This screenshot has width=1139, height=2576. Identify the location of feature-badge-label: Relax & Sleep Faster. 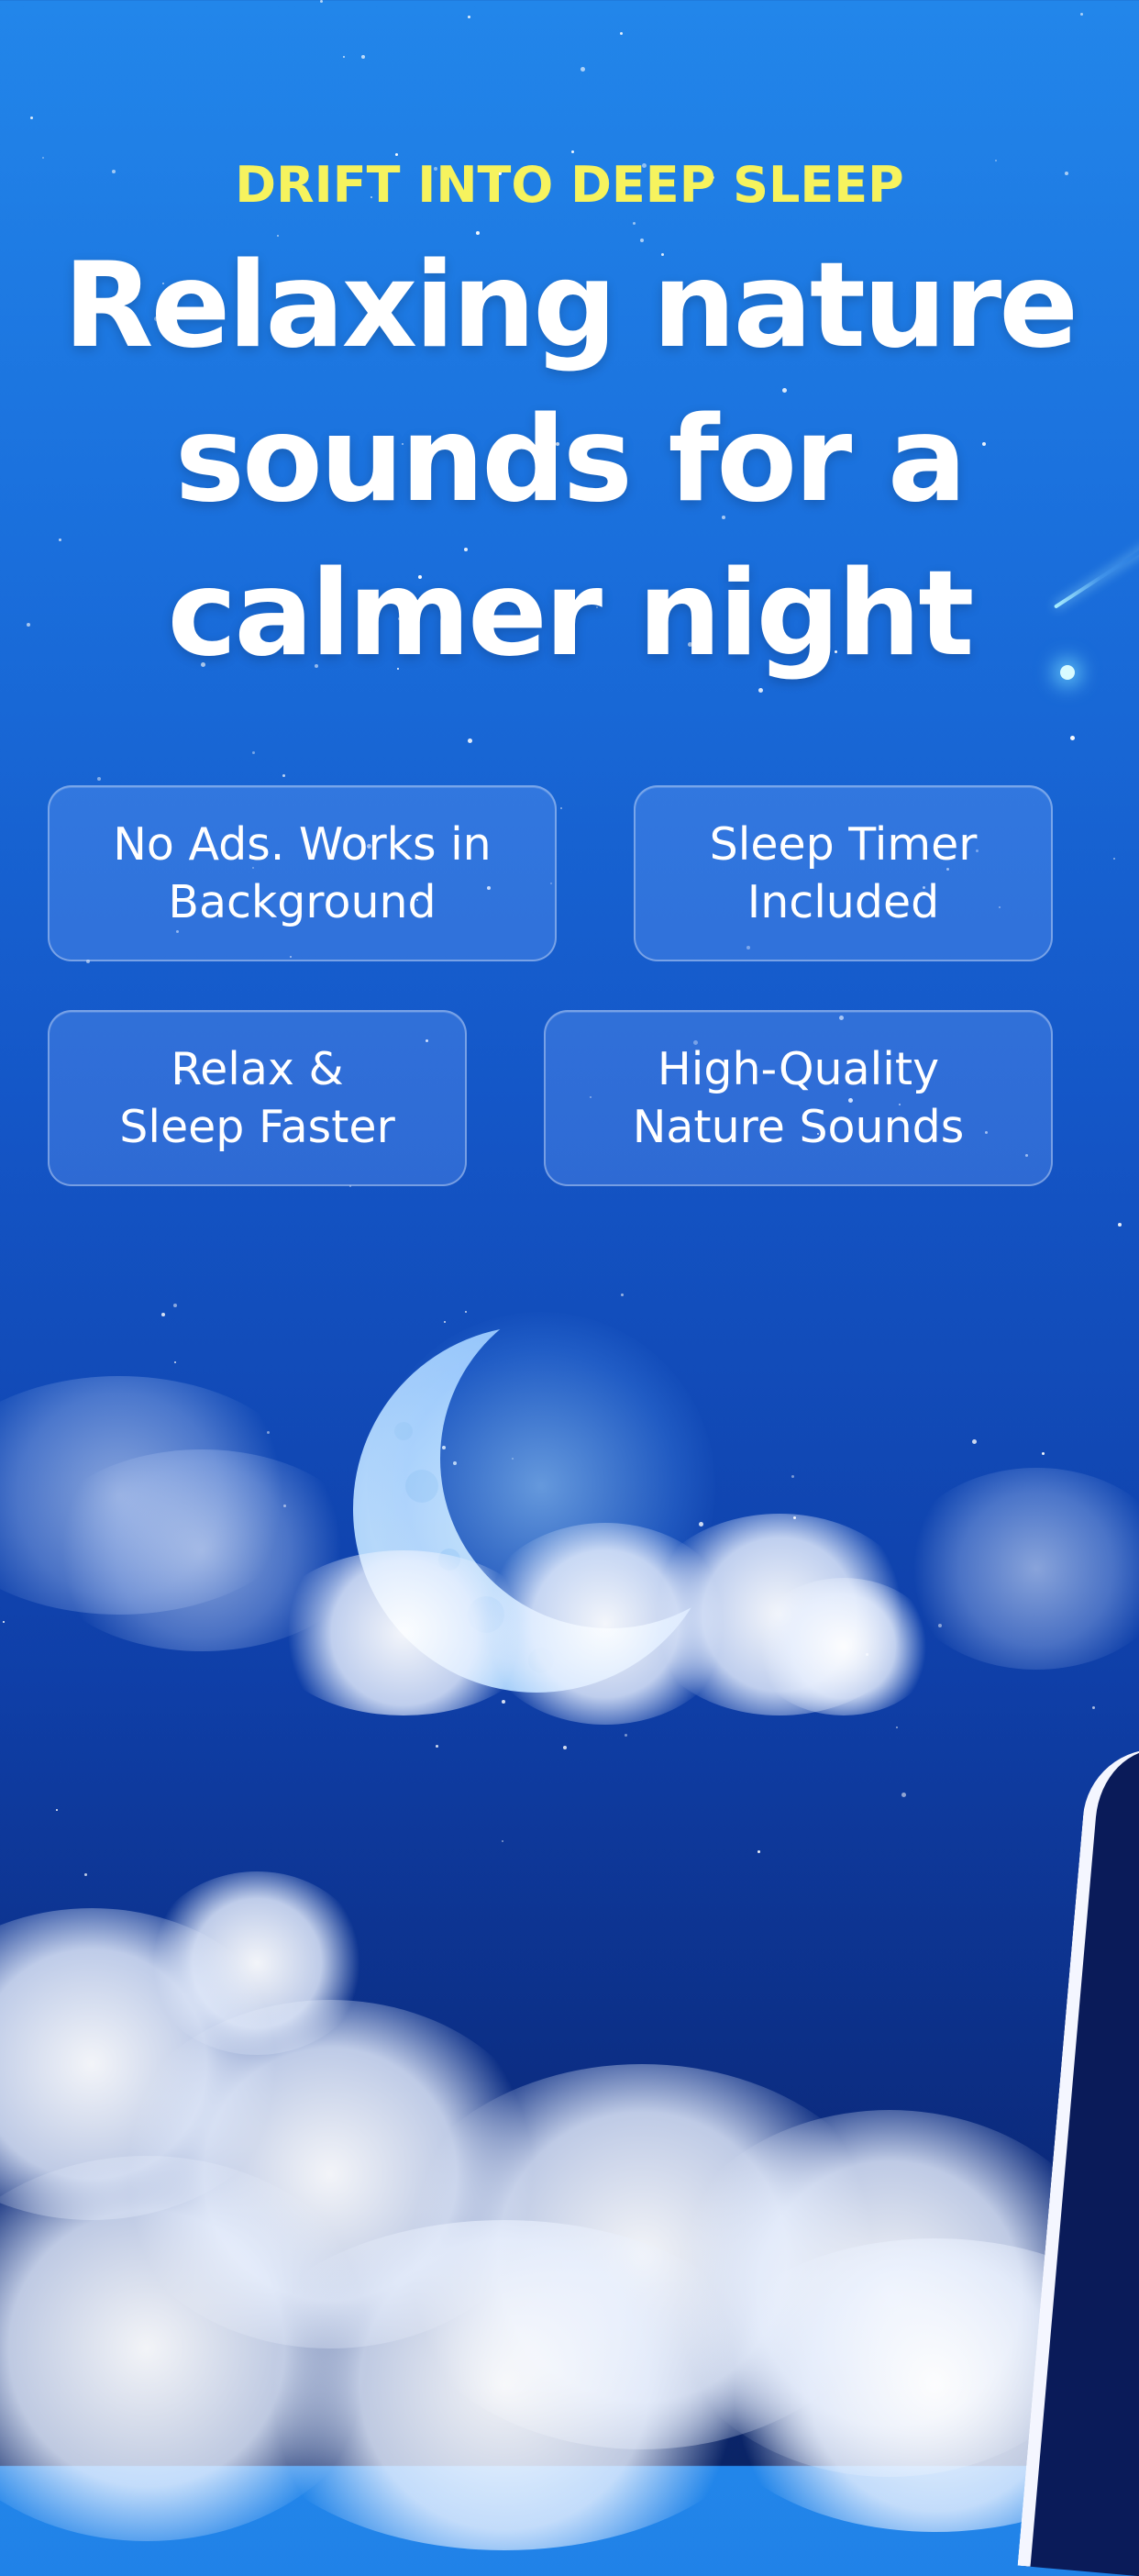
(257, 1098).